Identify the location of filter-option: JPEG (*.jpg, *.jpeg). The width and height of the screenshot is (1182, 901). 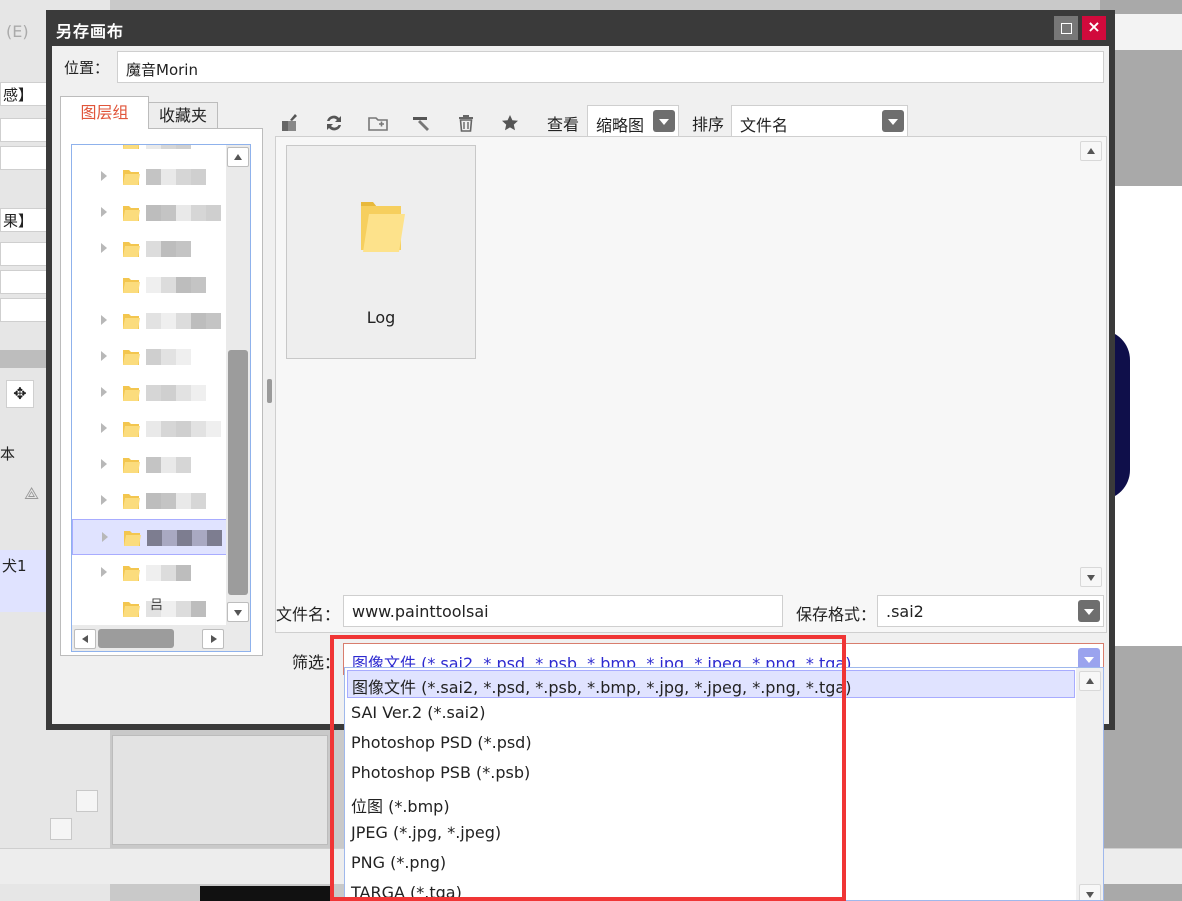
(711, 834).